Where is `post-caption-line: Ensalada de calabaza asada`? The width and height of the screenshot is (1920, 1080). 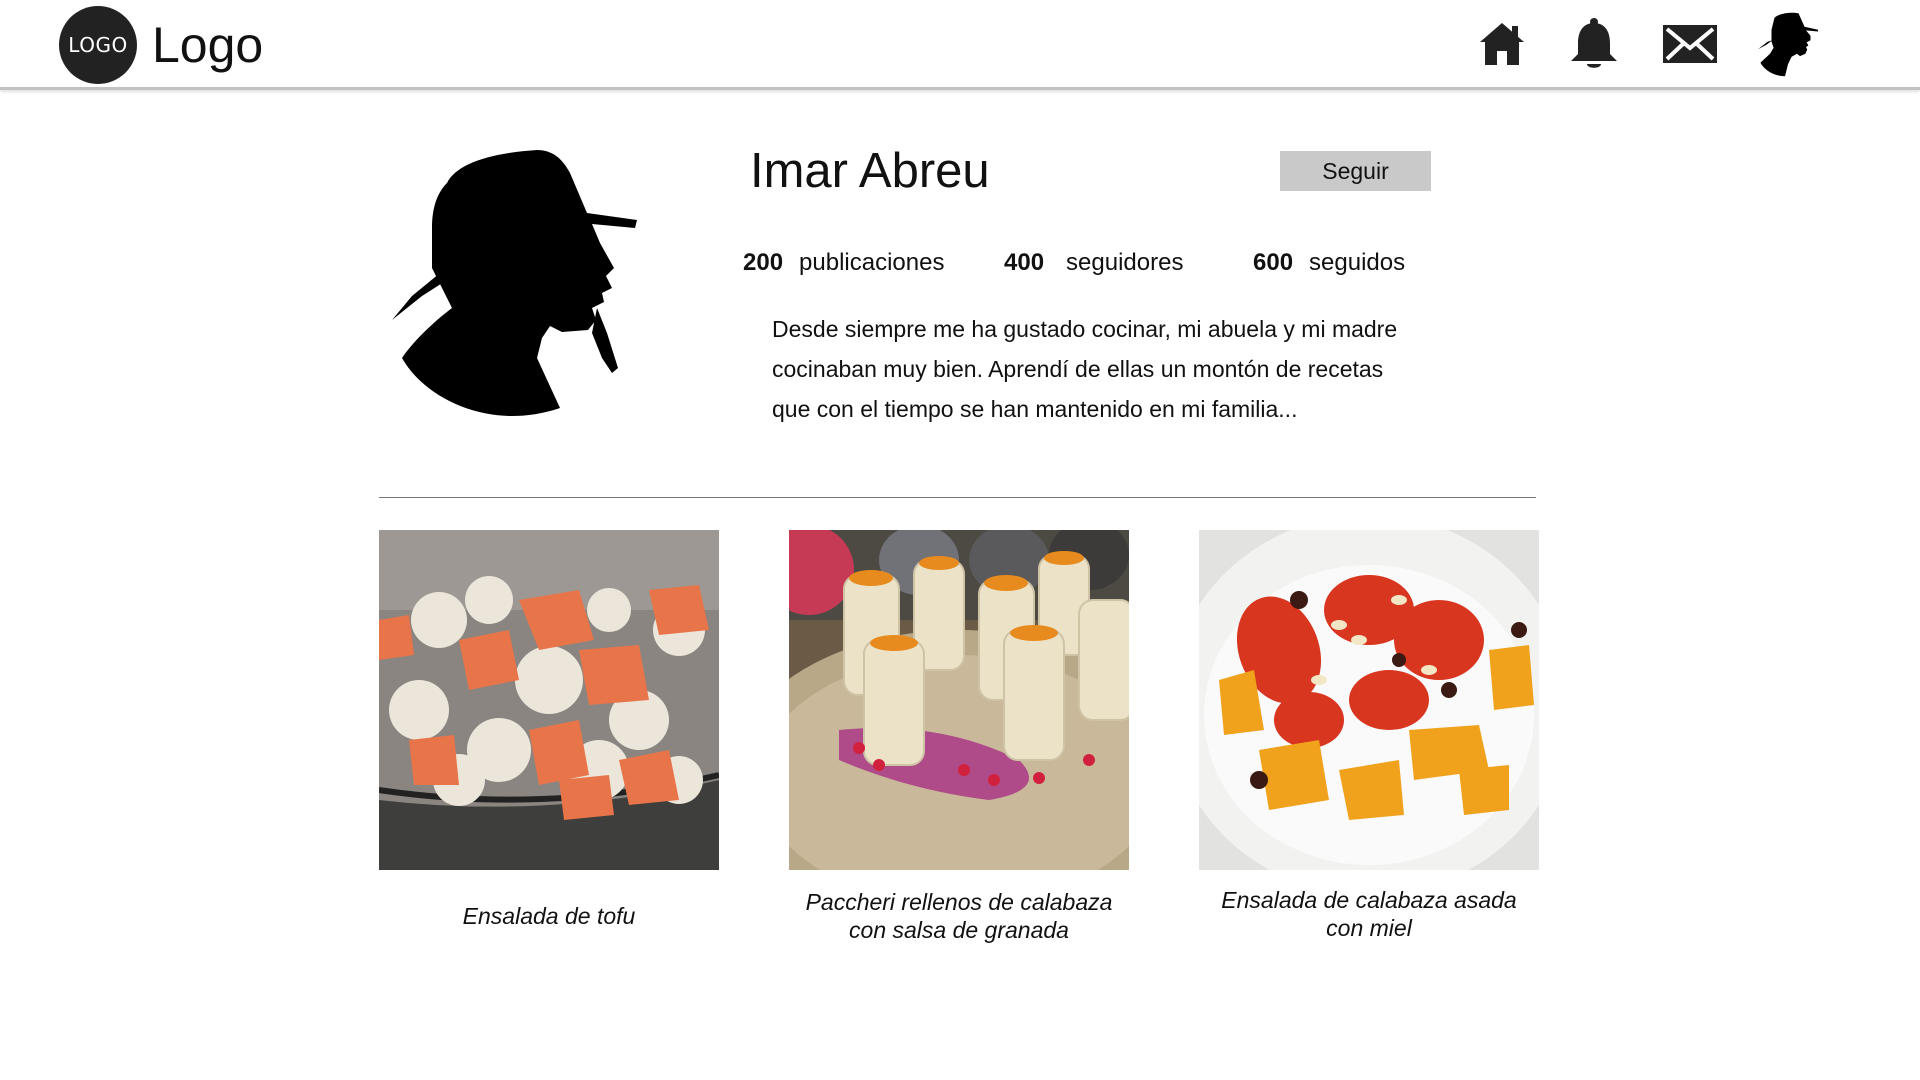
post-caption-line: Ensalada de calabaza asada is located at coordinates (1369, 900).